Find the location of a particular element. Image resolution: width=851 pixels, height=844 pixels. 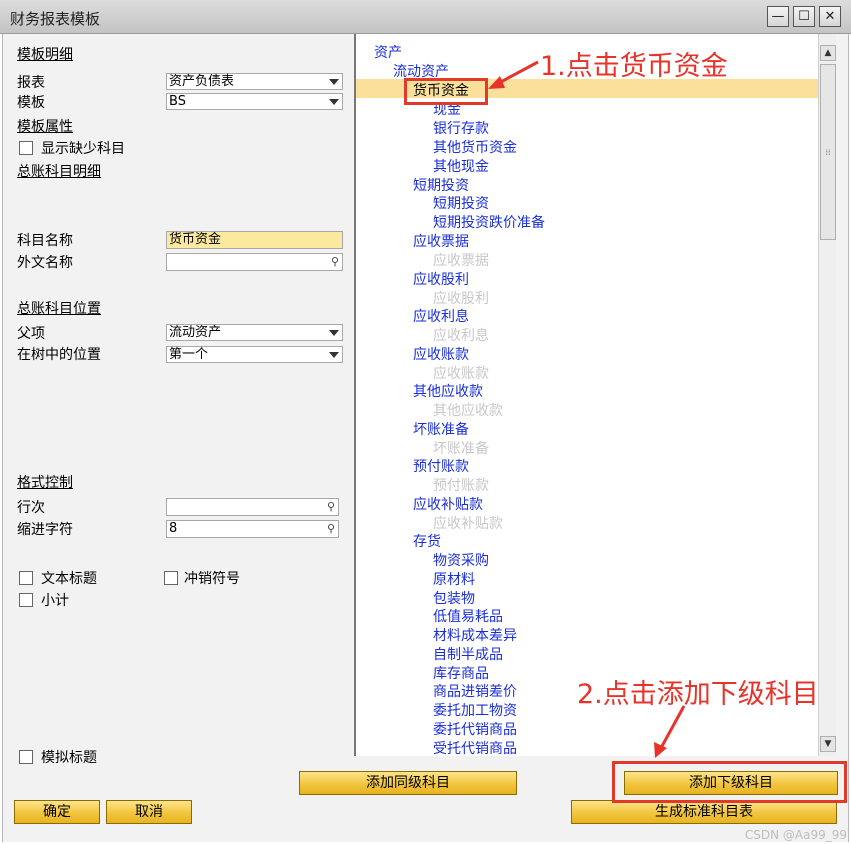

tree-node: 受托代销商品 is located at coordinates (475, 747).